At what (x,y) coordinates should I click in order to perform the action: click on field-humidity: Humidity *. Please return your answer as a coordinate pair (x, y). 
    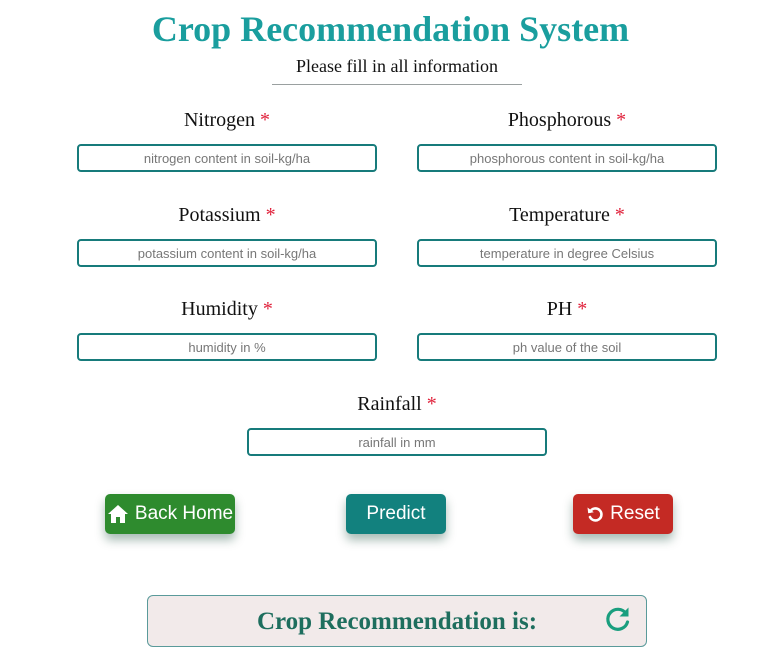
    Looking at the image, I should click on (227, 328).